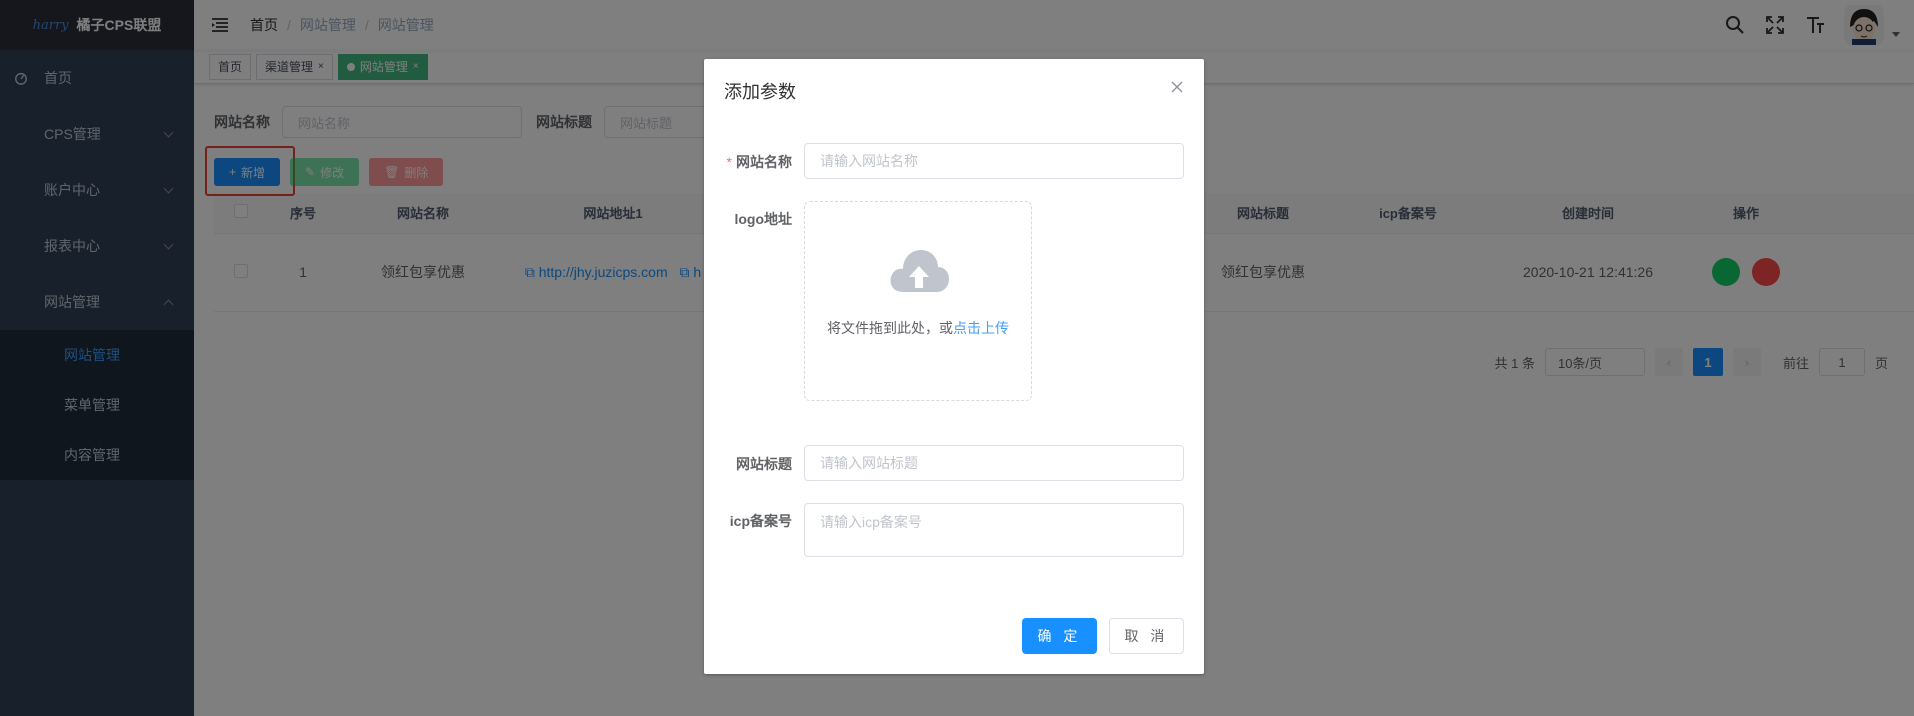  I want to click on logo-label: logo地址, so click(763, 219).